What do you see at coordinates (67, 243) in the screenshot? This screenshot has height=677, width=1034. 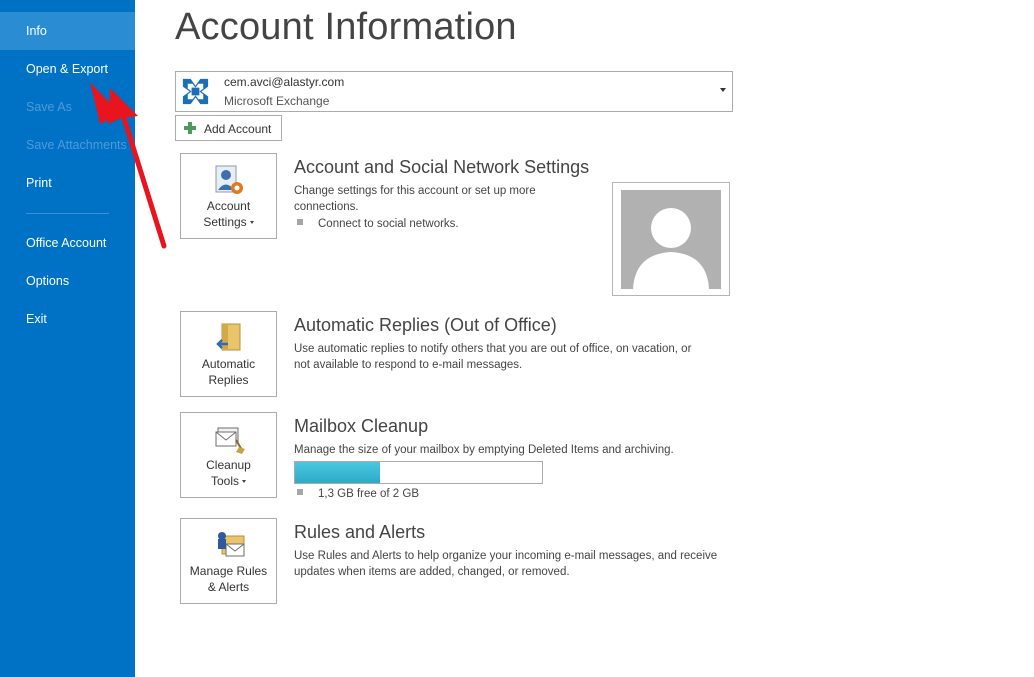 I see `nav-office-account: Office Account` at bounding box center [67, 243].